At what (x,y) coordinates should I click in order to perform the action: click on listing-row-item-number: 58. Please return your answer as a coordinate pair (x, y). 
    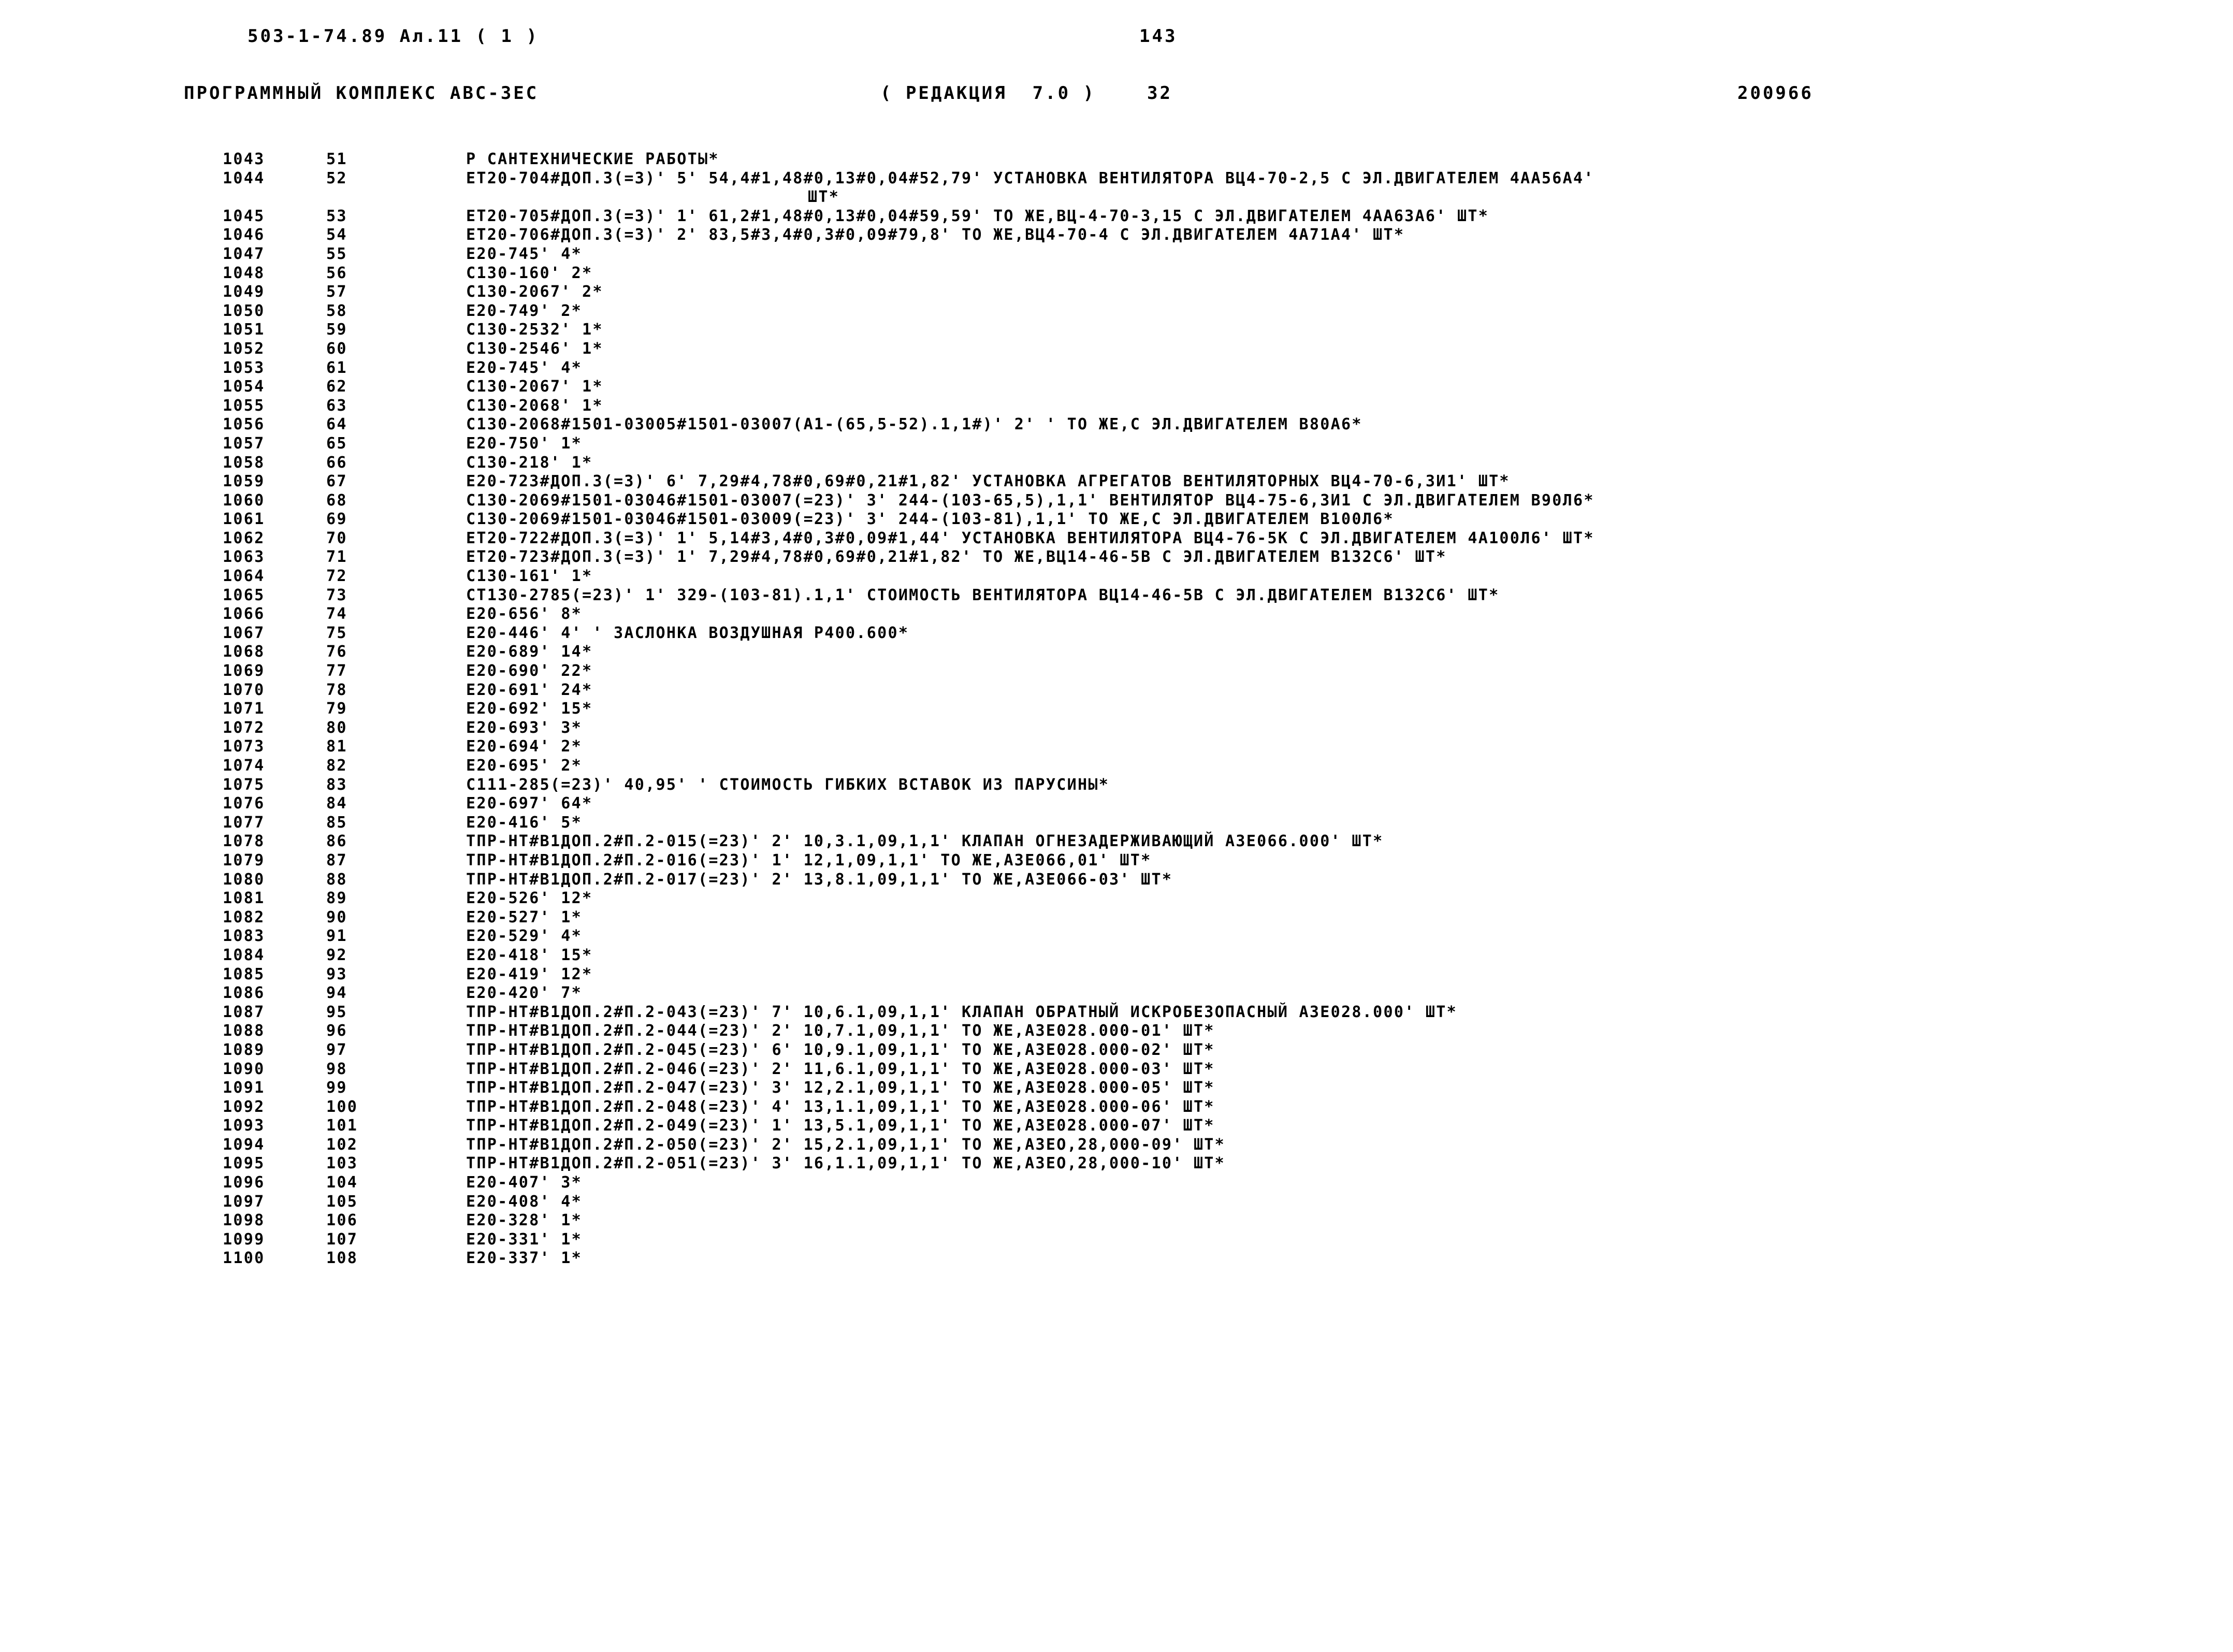
    Looking at the image, I should click on (337, 310).